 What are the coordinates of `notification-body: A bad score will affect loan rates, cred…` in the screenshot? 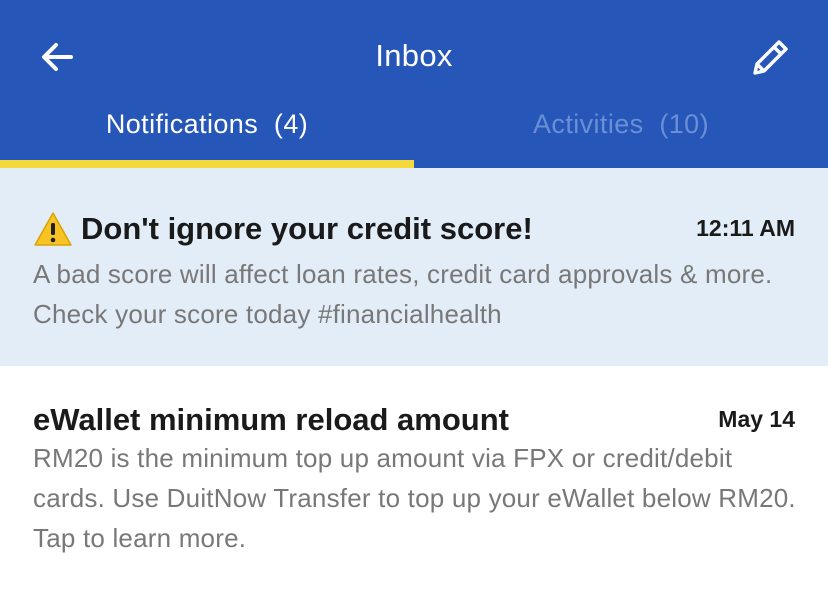 It's located at (403, 294).